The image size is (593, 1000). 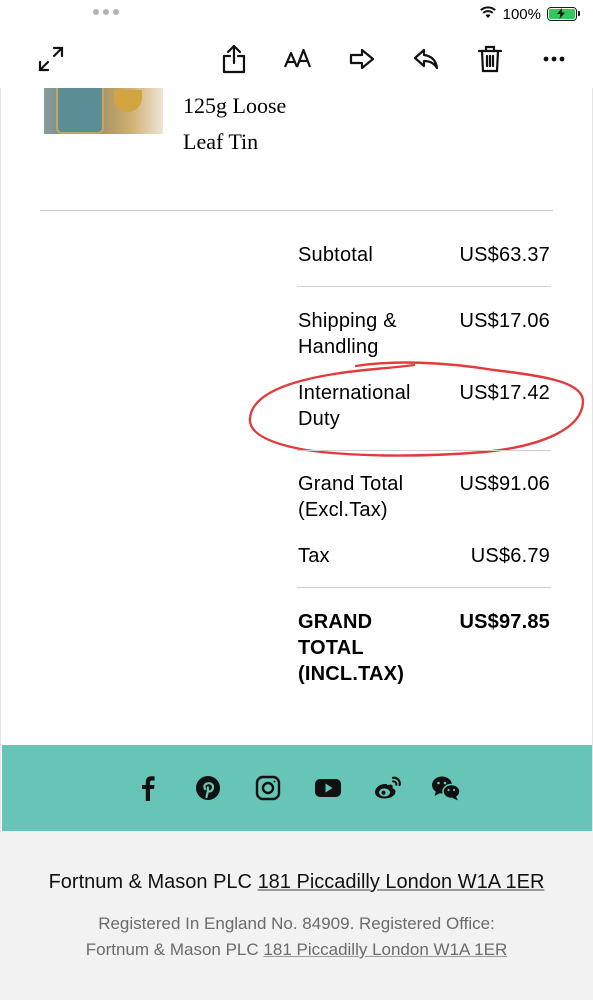 What do you see at coordinates (103, 111) in the screenshot?
I see `product-image` at bounding box center [103, 111].